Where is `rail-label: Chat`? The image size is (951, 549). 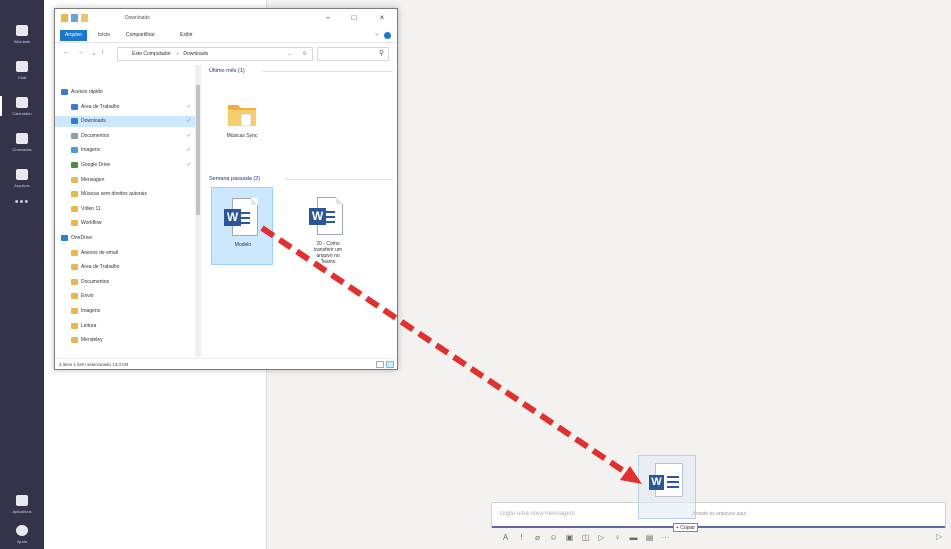 rail-label: Chat is located at coordinates (22, 77).